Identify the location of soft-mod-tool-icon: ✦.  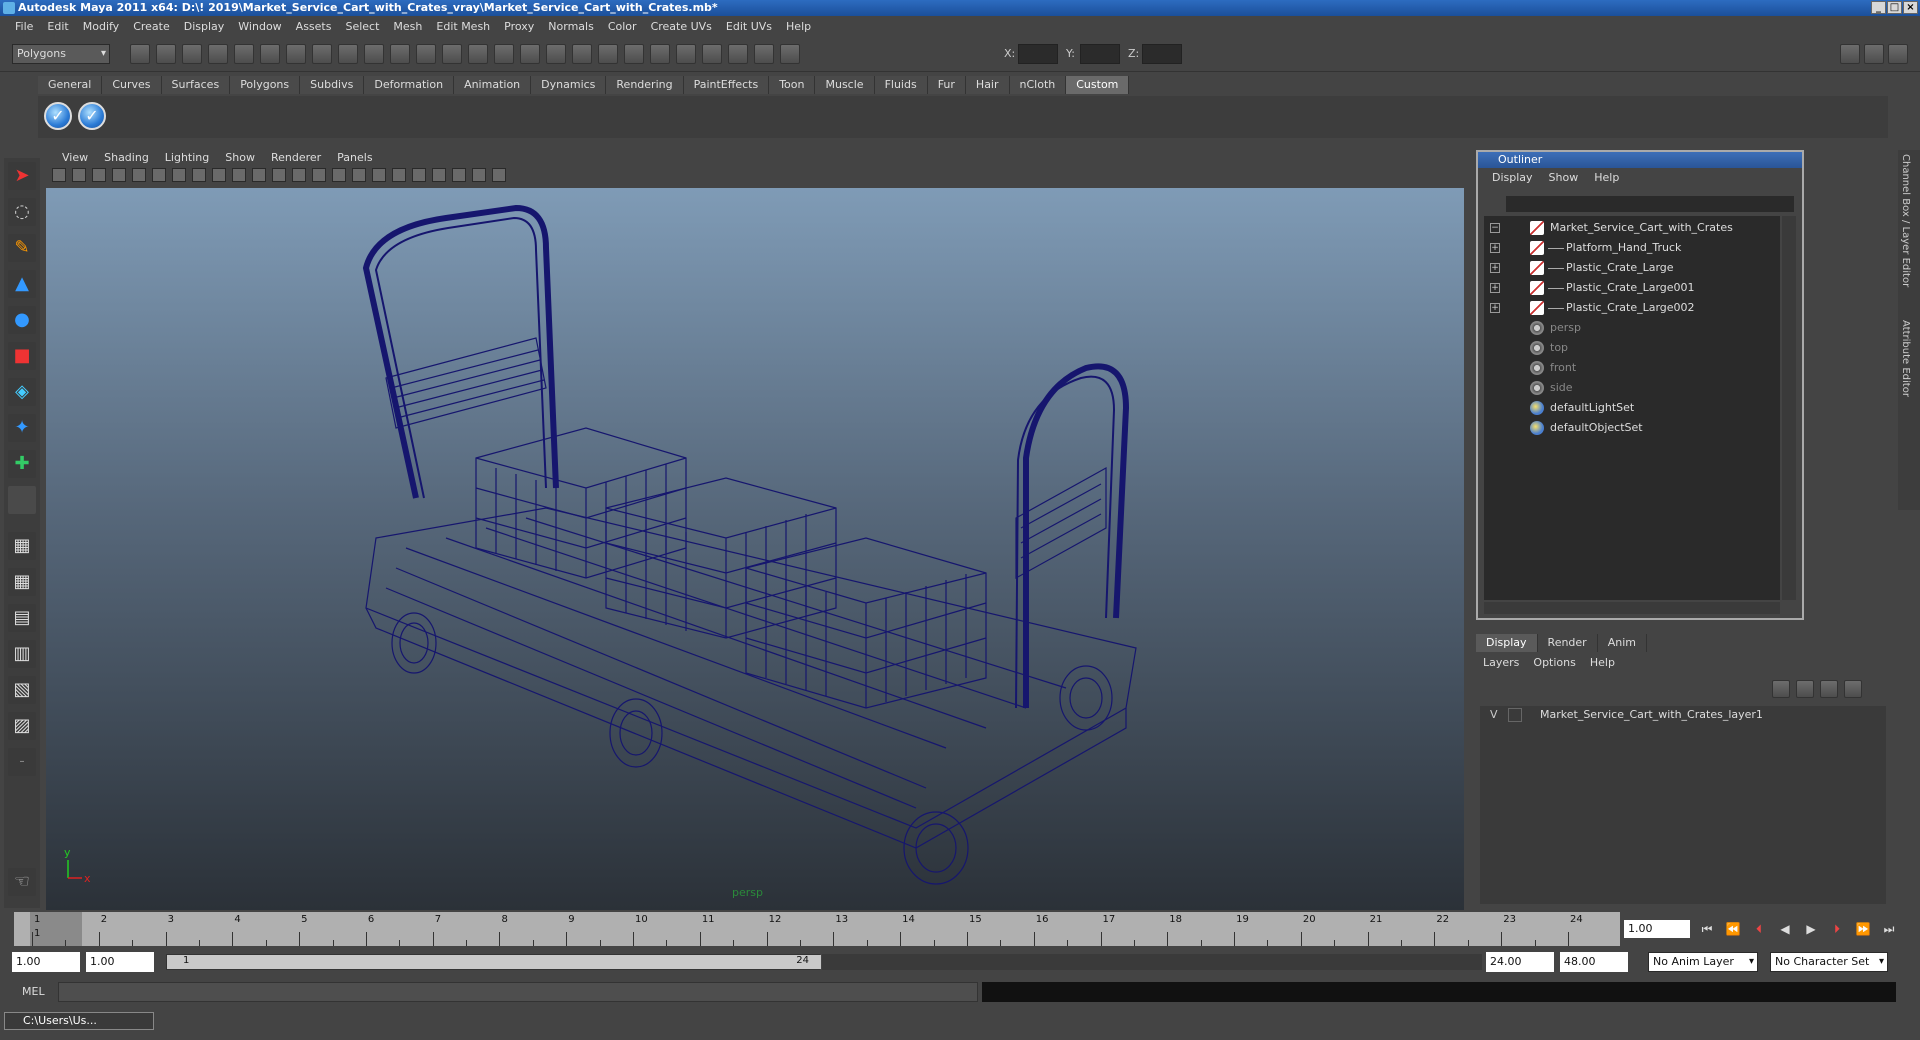
(22, 428).